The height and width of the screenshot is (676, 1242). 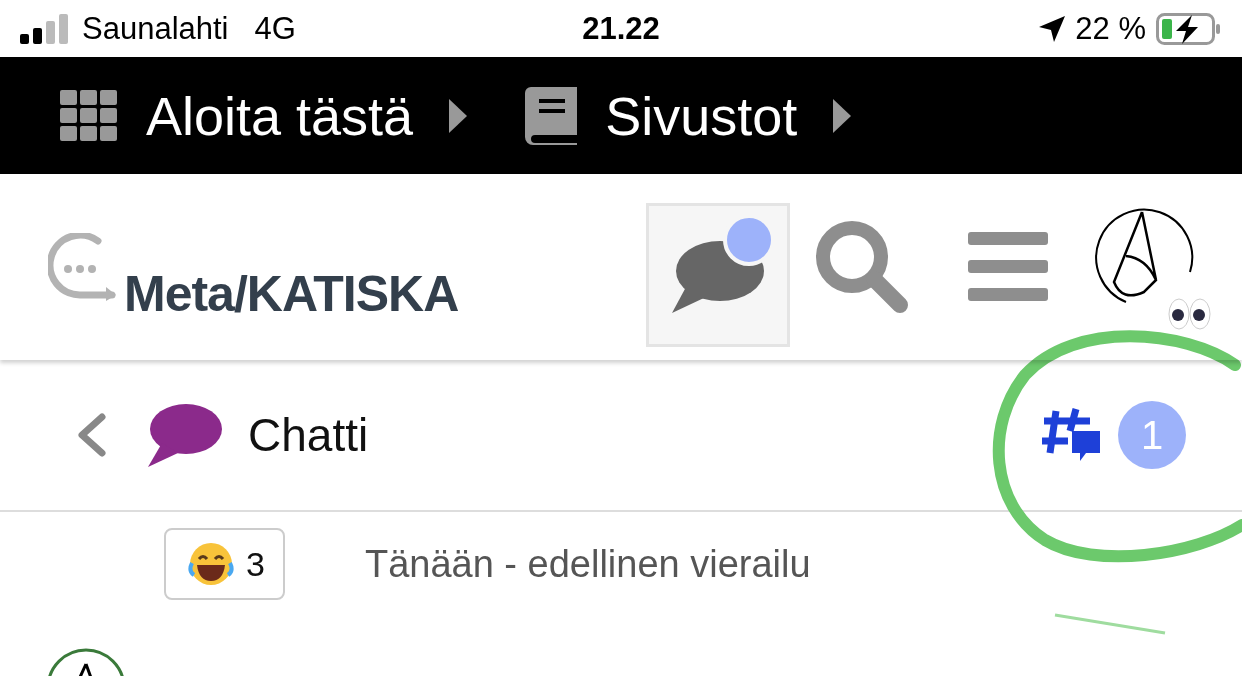 I want to click on last-visit-divider: Tänään - edellinen vierailu, so click(x=587, y=564).